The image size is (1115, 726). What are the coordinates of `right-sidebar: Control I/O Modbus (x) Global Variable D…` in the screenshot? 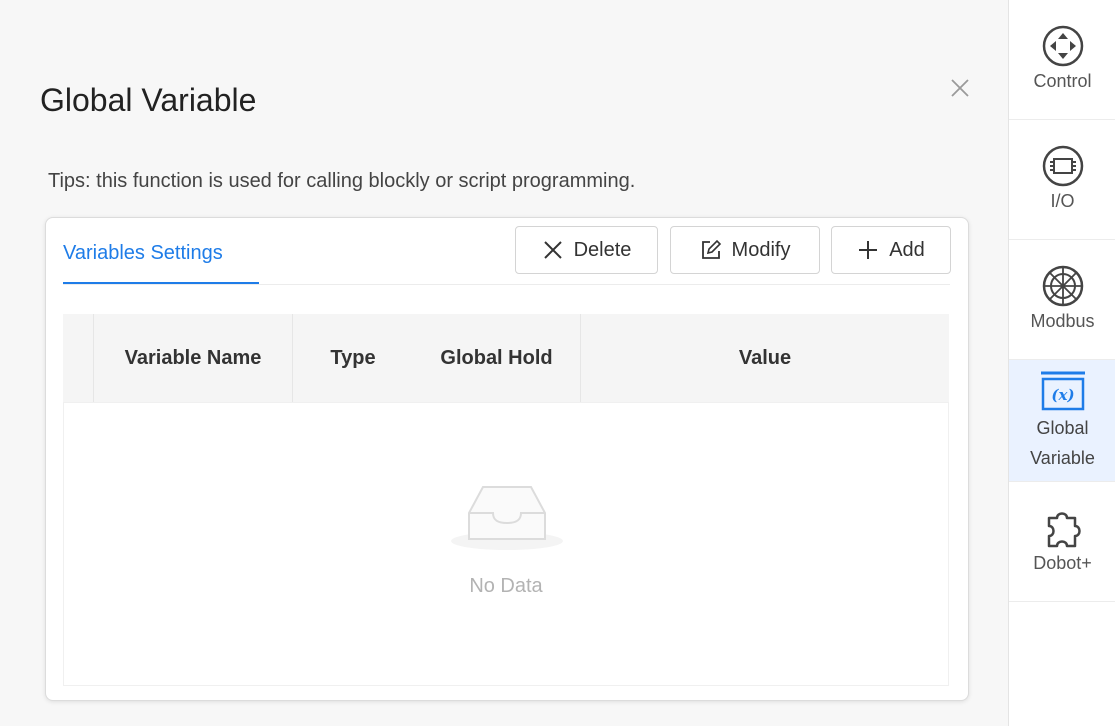 It's located at (1061, 363).